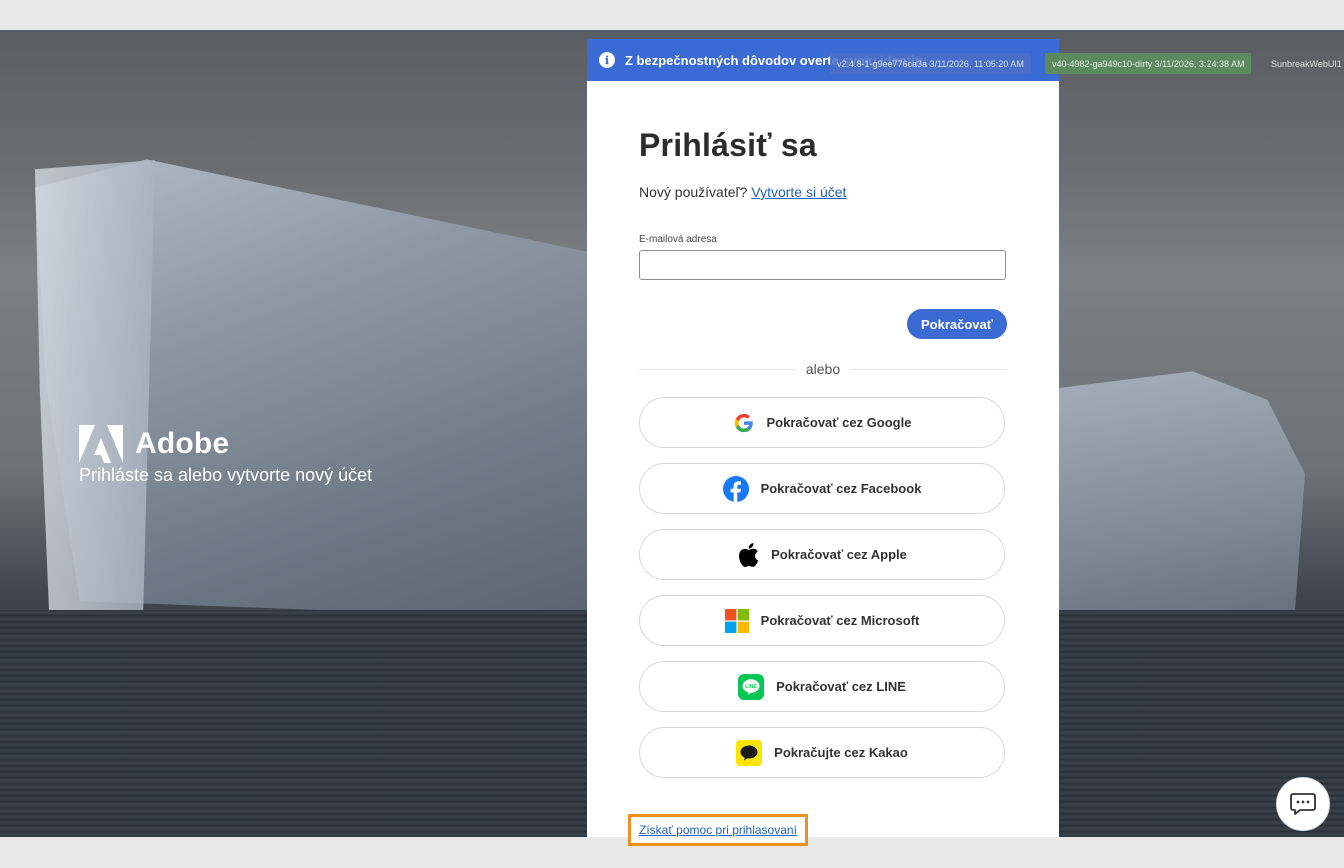  I want to click on signin-help-link: Získať pomoc pri prihlasovaní, so click(718, 830).